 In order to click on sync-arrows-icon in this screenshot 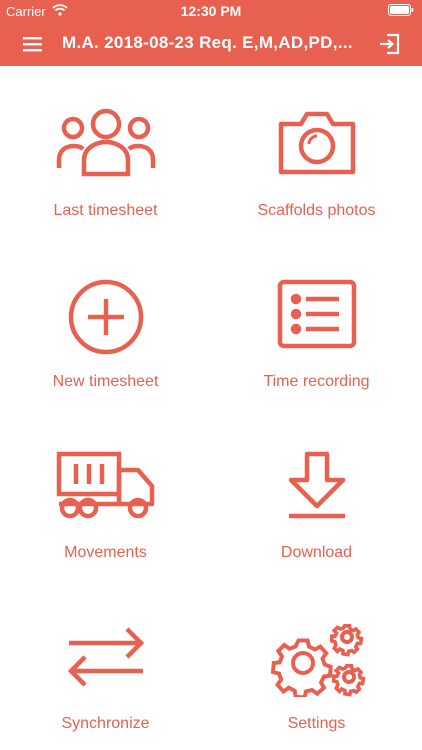, I will do `click(106, 656)`.